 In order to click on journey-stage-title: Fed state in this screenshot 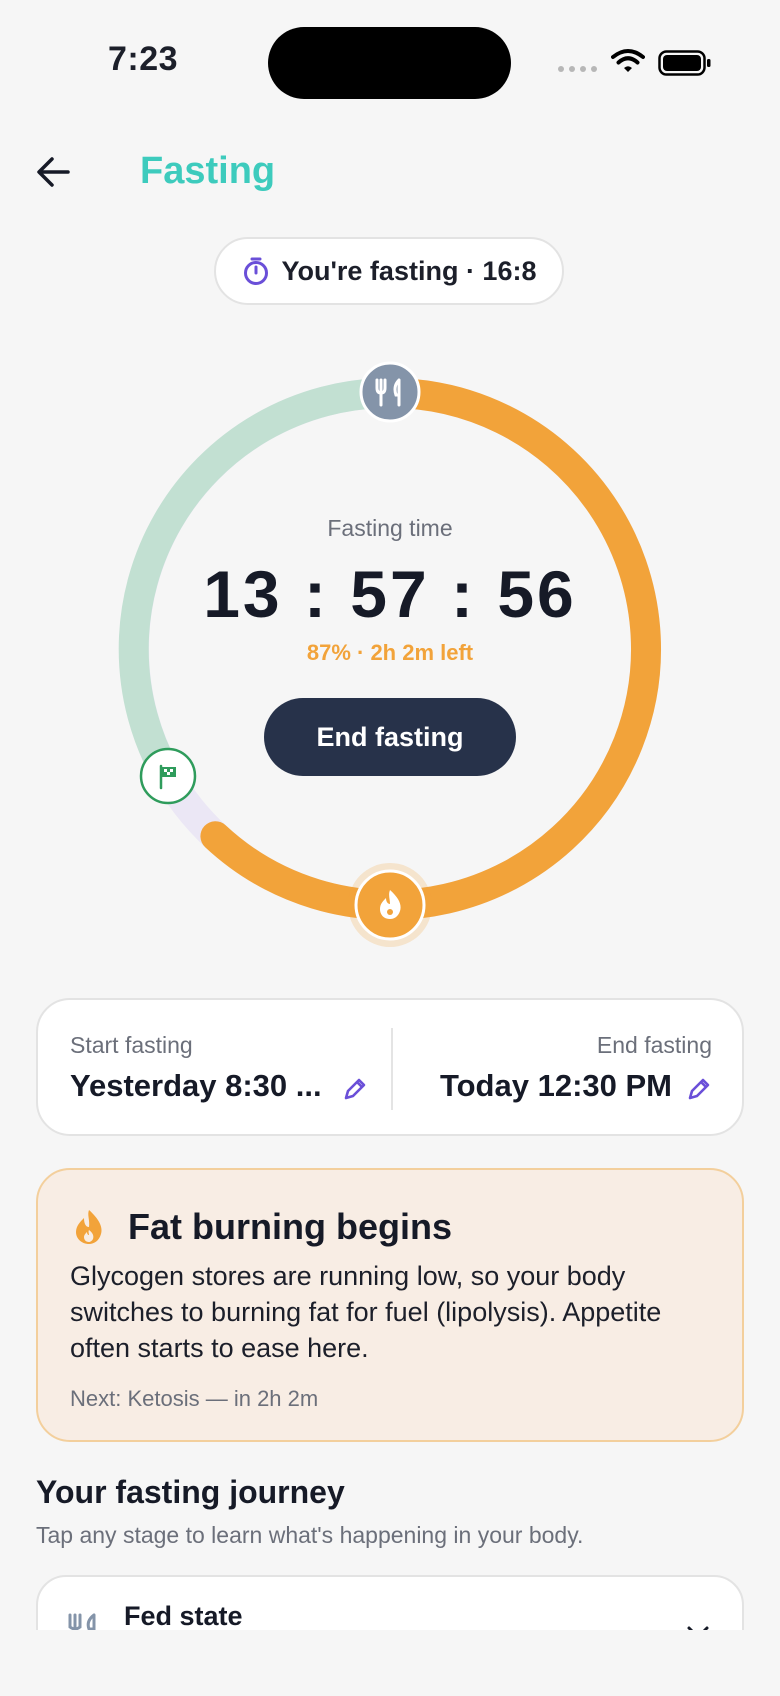, I will do `click(183, 1616)`.